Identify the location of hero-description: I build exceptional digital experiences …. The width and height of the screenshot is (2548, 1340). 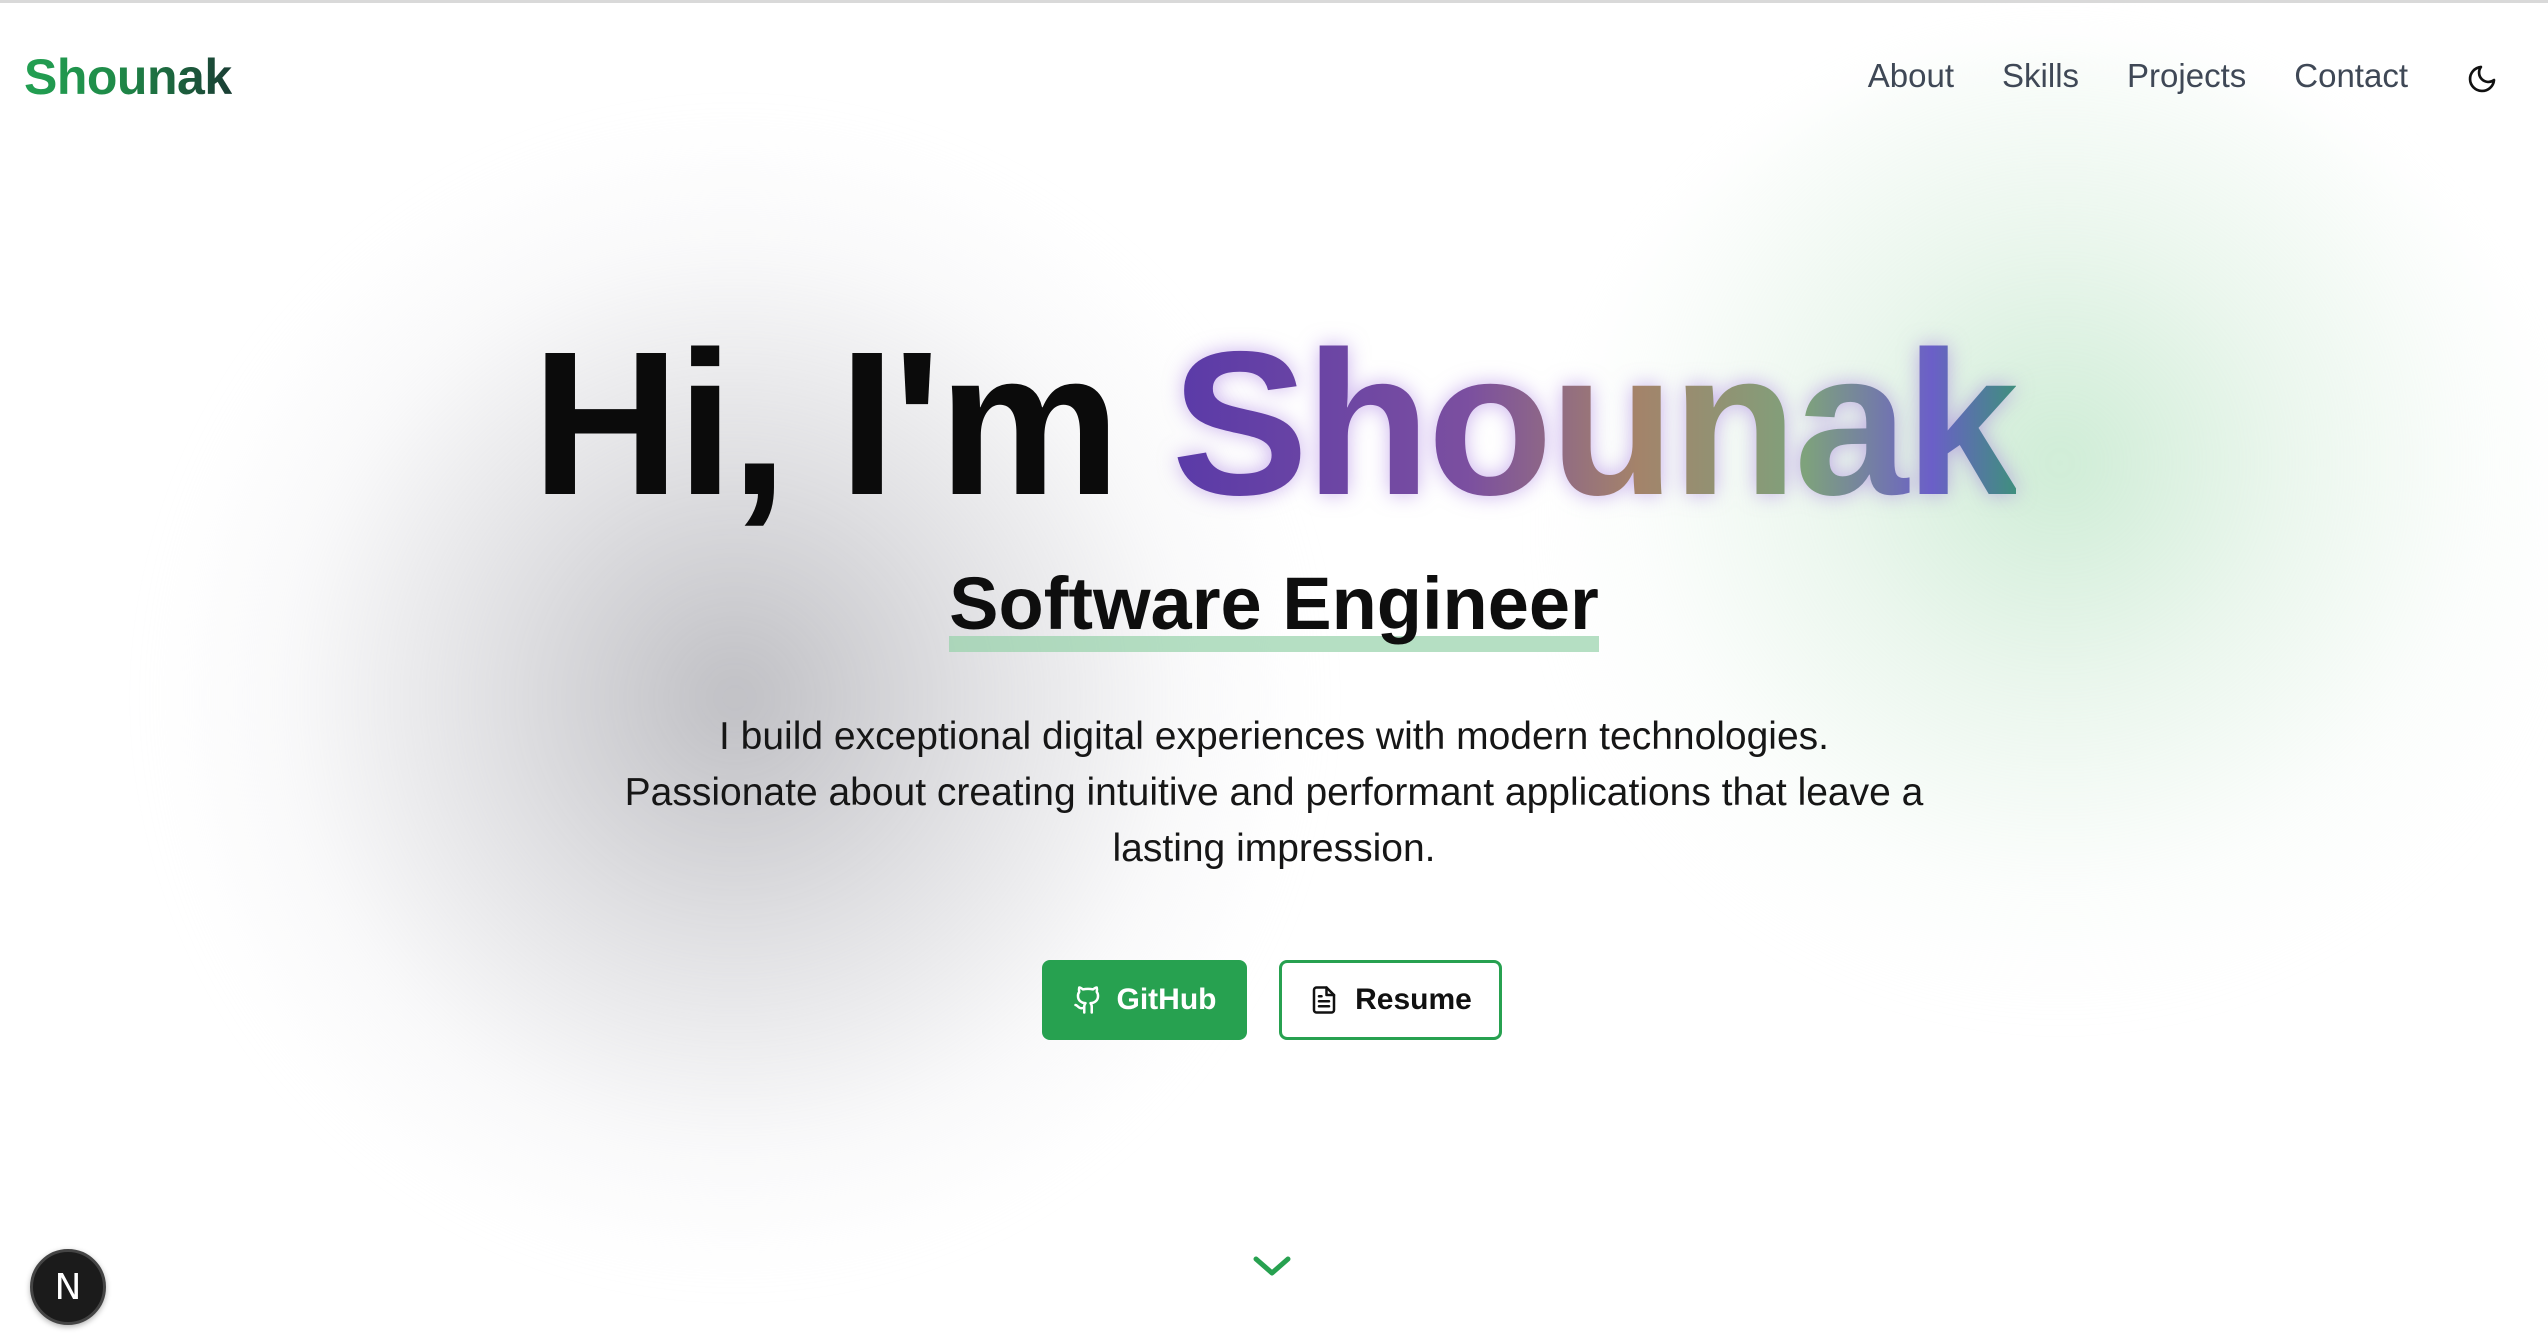
(1274, 792).